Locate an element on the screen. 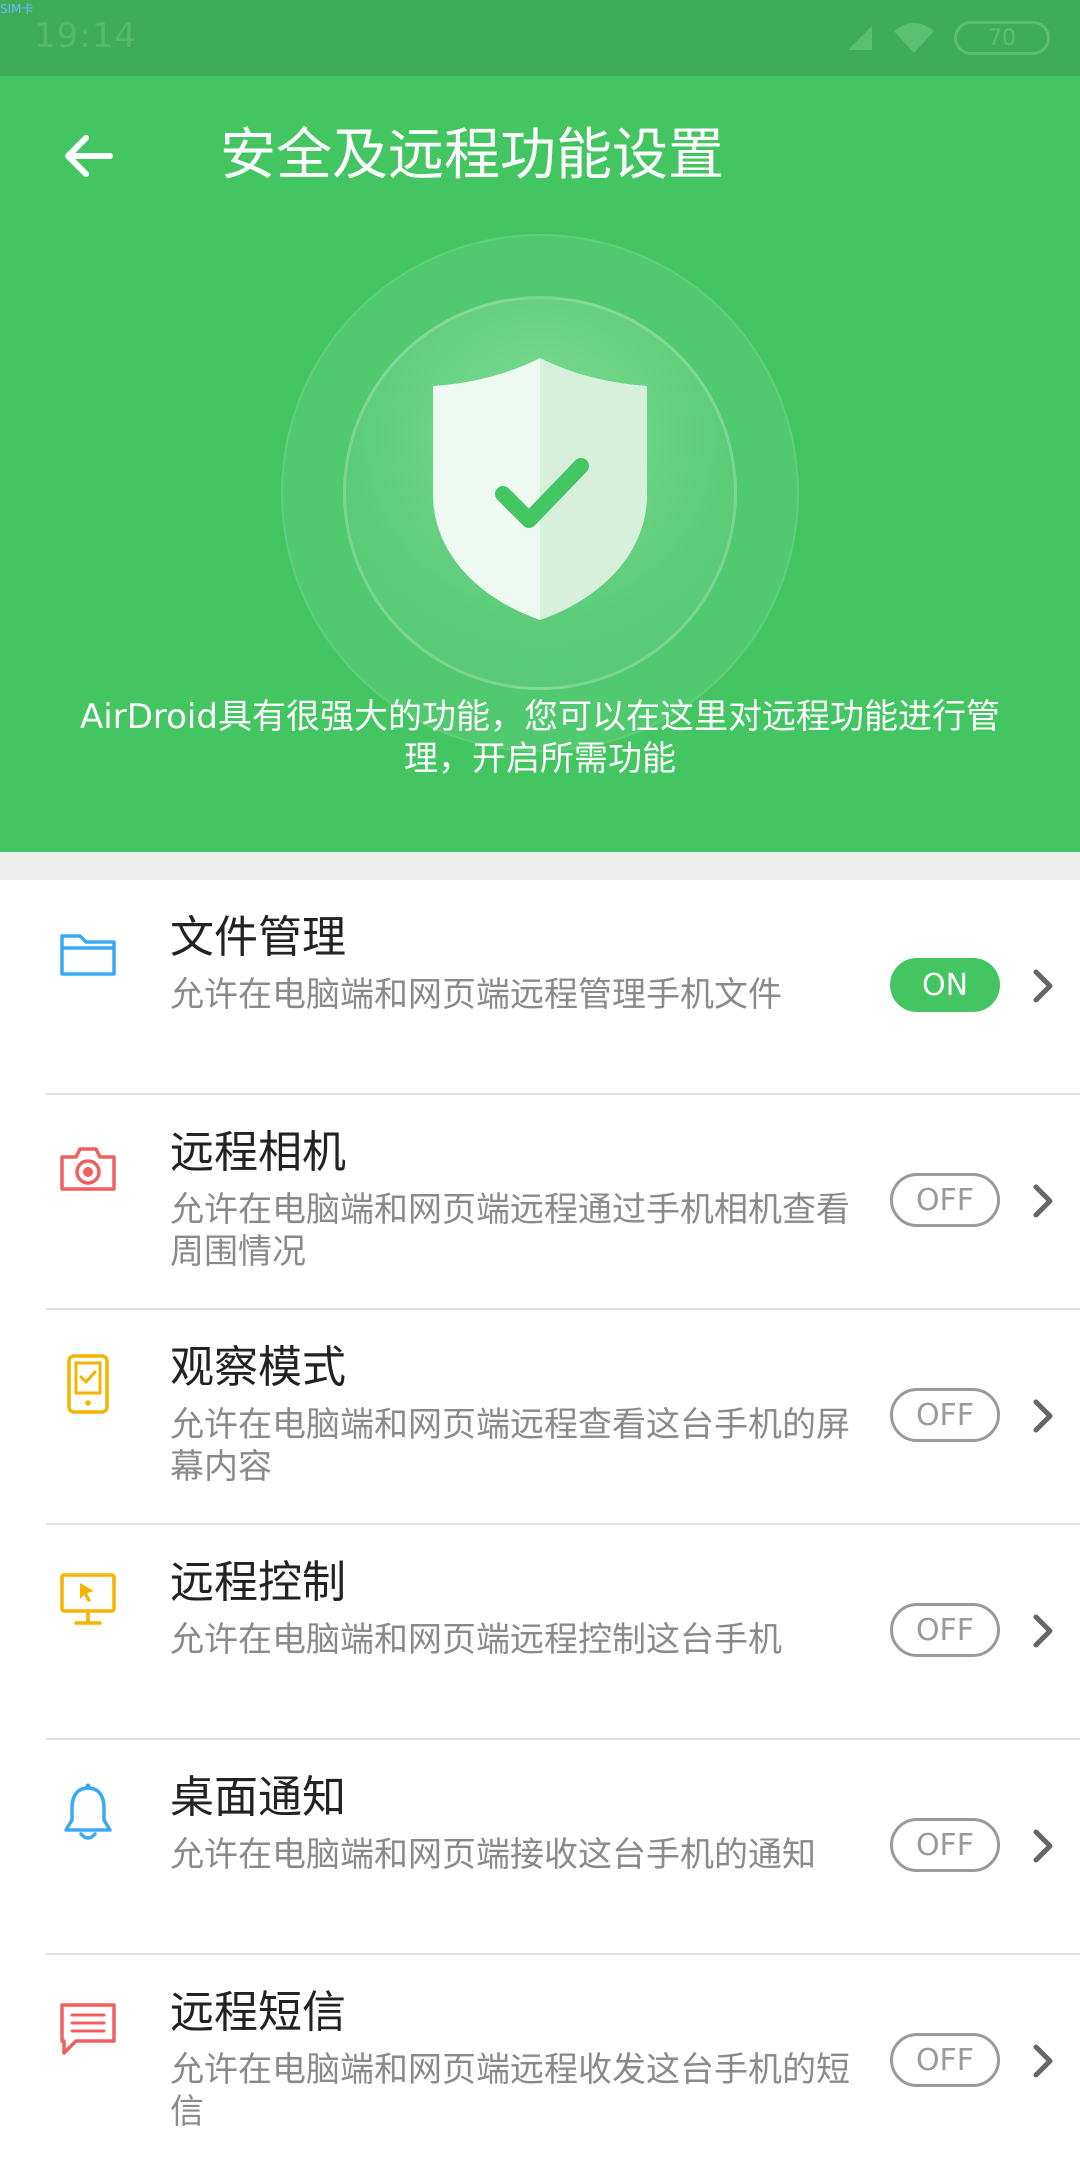 The image size is (1080, 2170). feature-title: 桌面通知 is located at coordinates (258, 1797).